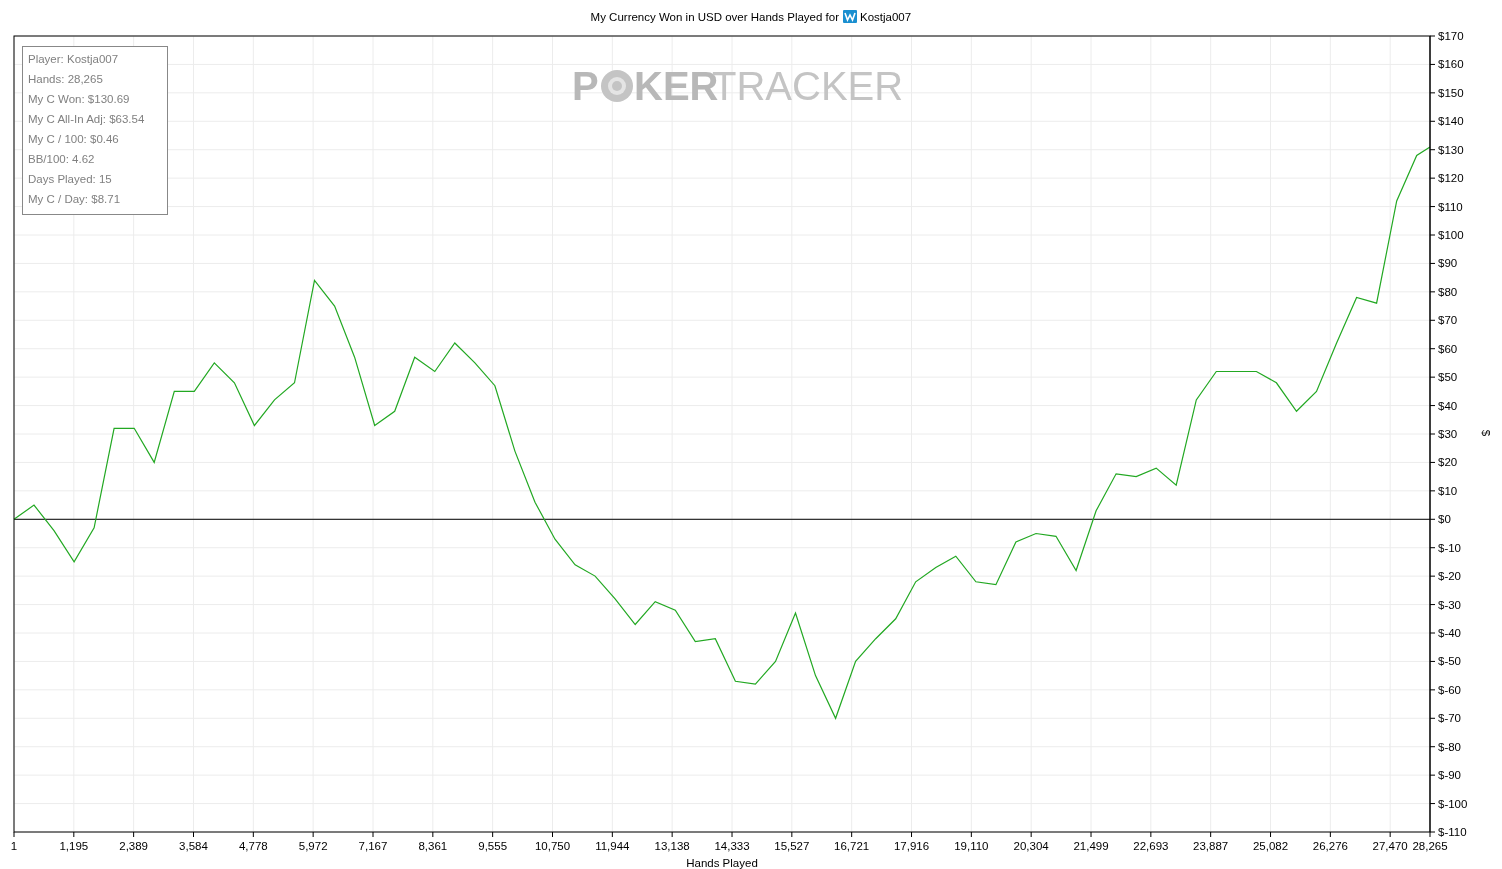 Image resolution: width=1502 pixels, height=869 pixels. What do you see at coordinates (65, 79) in the screenshot?
I see `stat-line: Hands: 28,265` at bounding box center [65, 79].